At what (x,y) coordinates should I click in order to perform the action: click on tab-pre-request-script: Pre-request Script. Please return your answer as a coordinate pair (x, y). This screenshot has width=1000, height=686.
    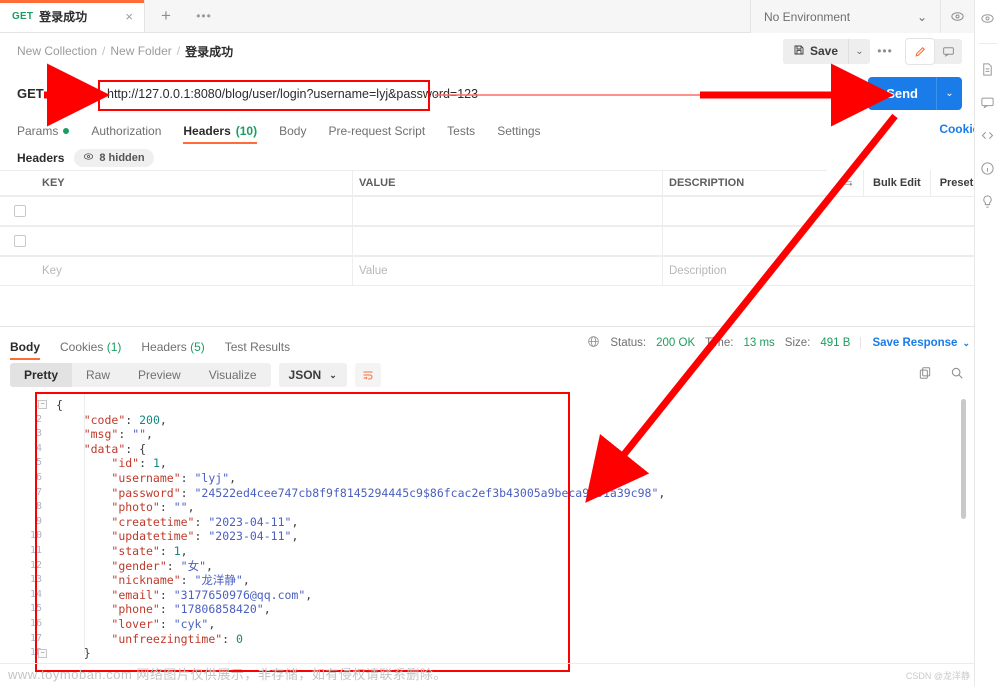
    Looking at the image, I should click on (376, 134).